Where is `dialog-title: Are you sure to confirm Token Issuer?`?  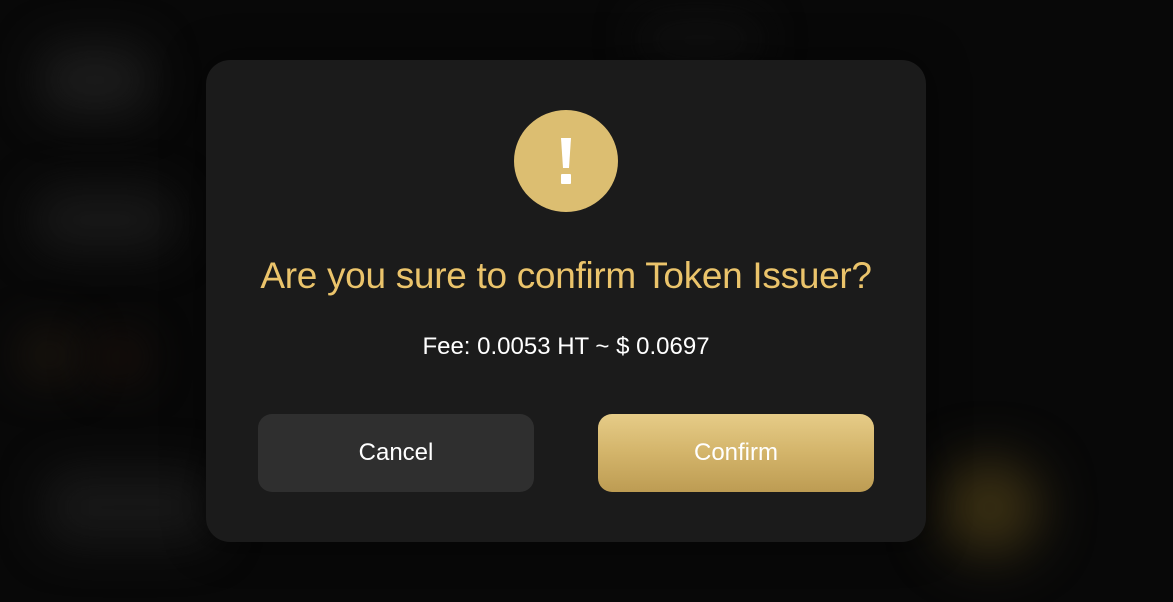 dialog-title: Are you sure to confirm Token Issuer? is located at coordinates (566, 275).